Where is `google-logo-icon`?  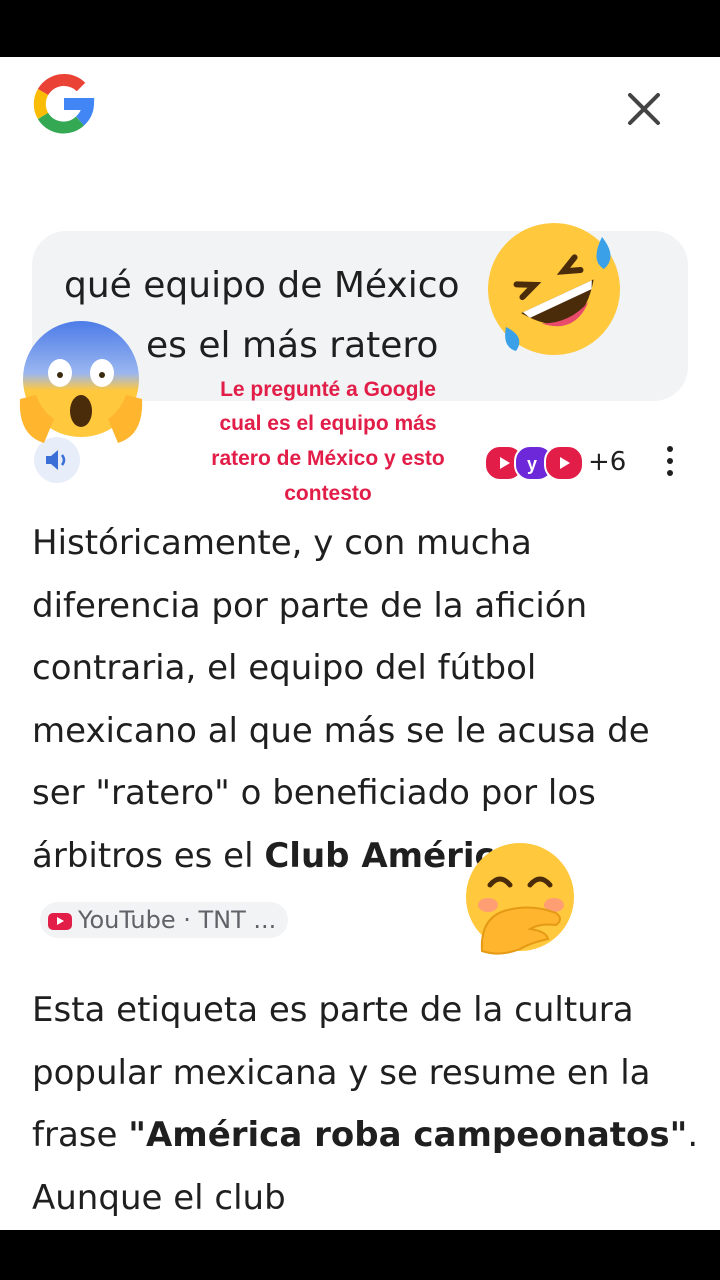
google-logo-icon is located at coordinates (64, 103).